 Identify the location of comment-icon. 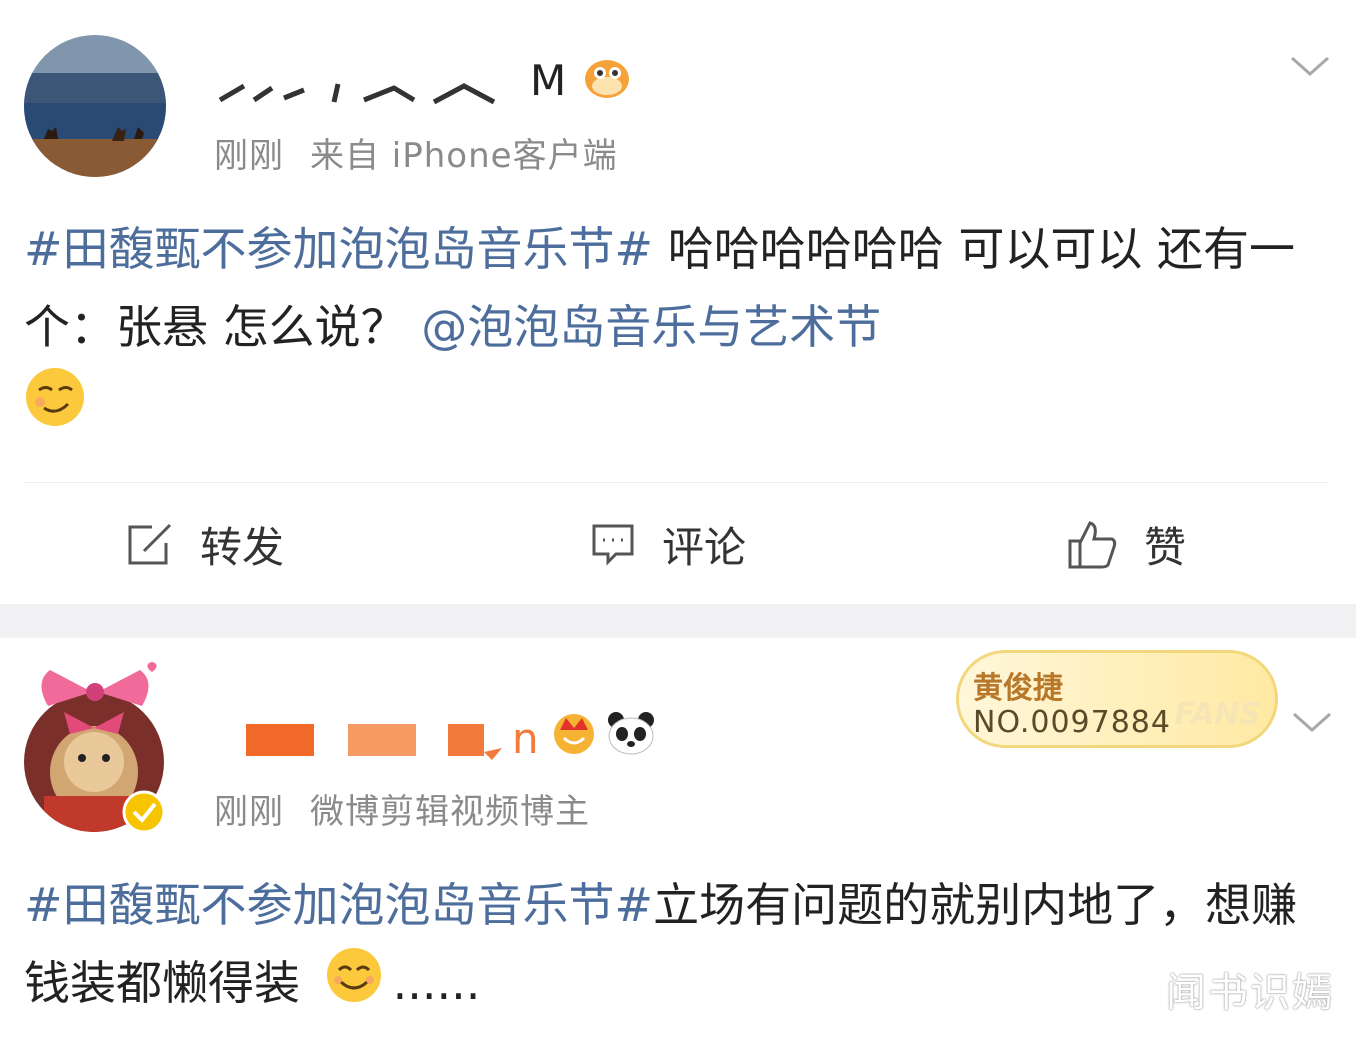
(613, 545).